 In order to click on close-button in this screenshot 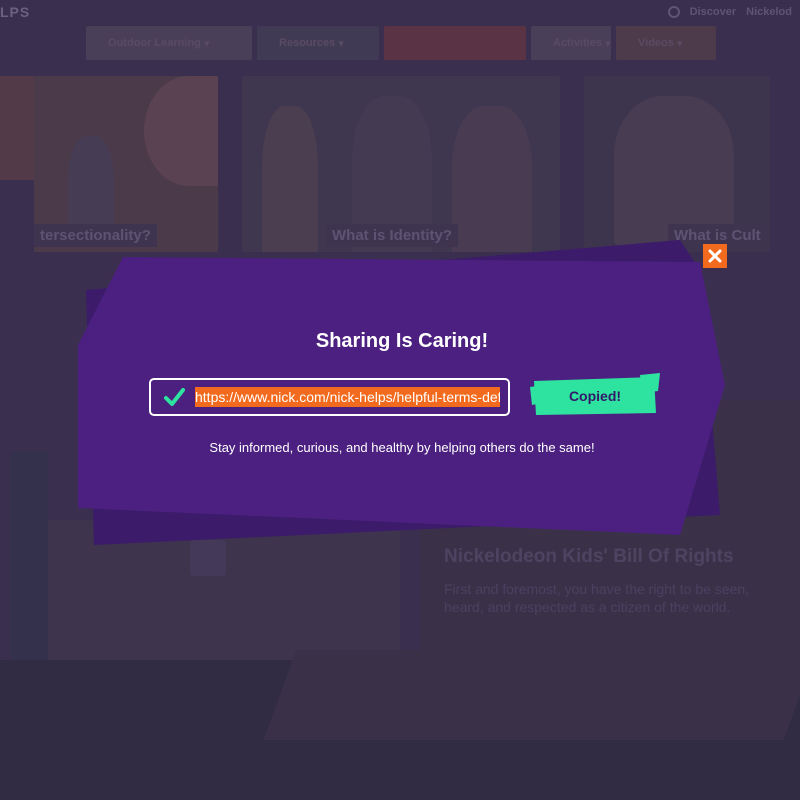, I will do `click(715, 256)`.